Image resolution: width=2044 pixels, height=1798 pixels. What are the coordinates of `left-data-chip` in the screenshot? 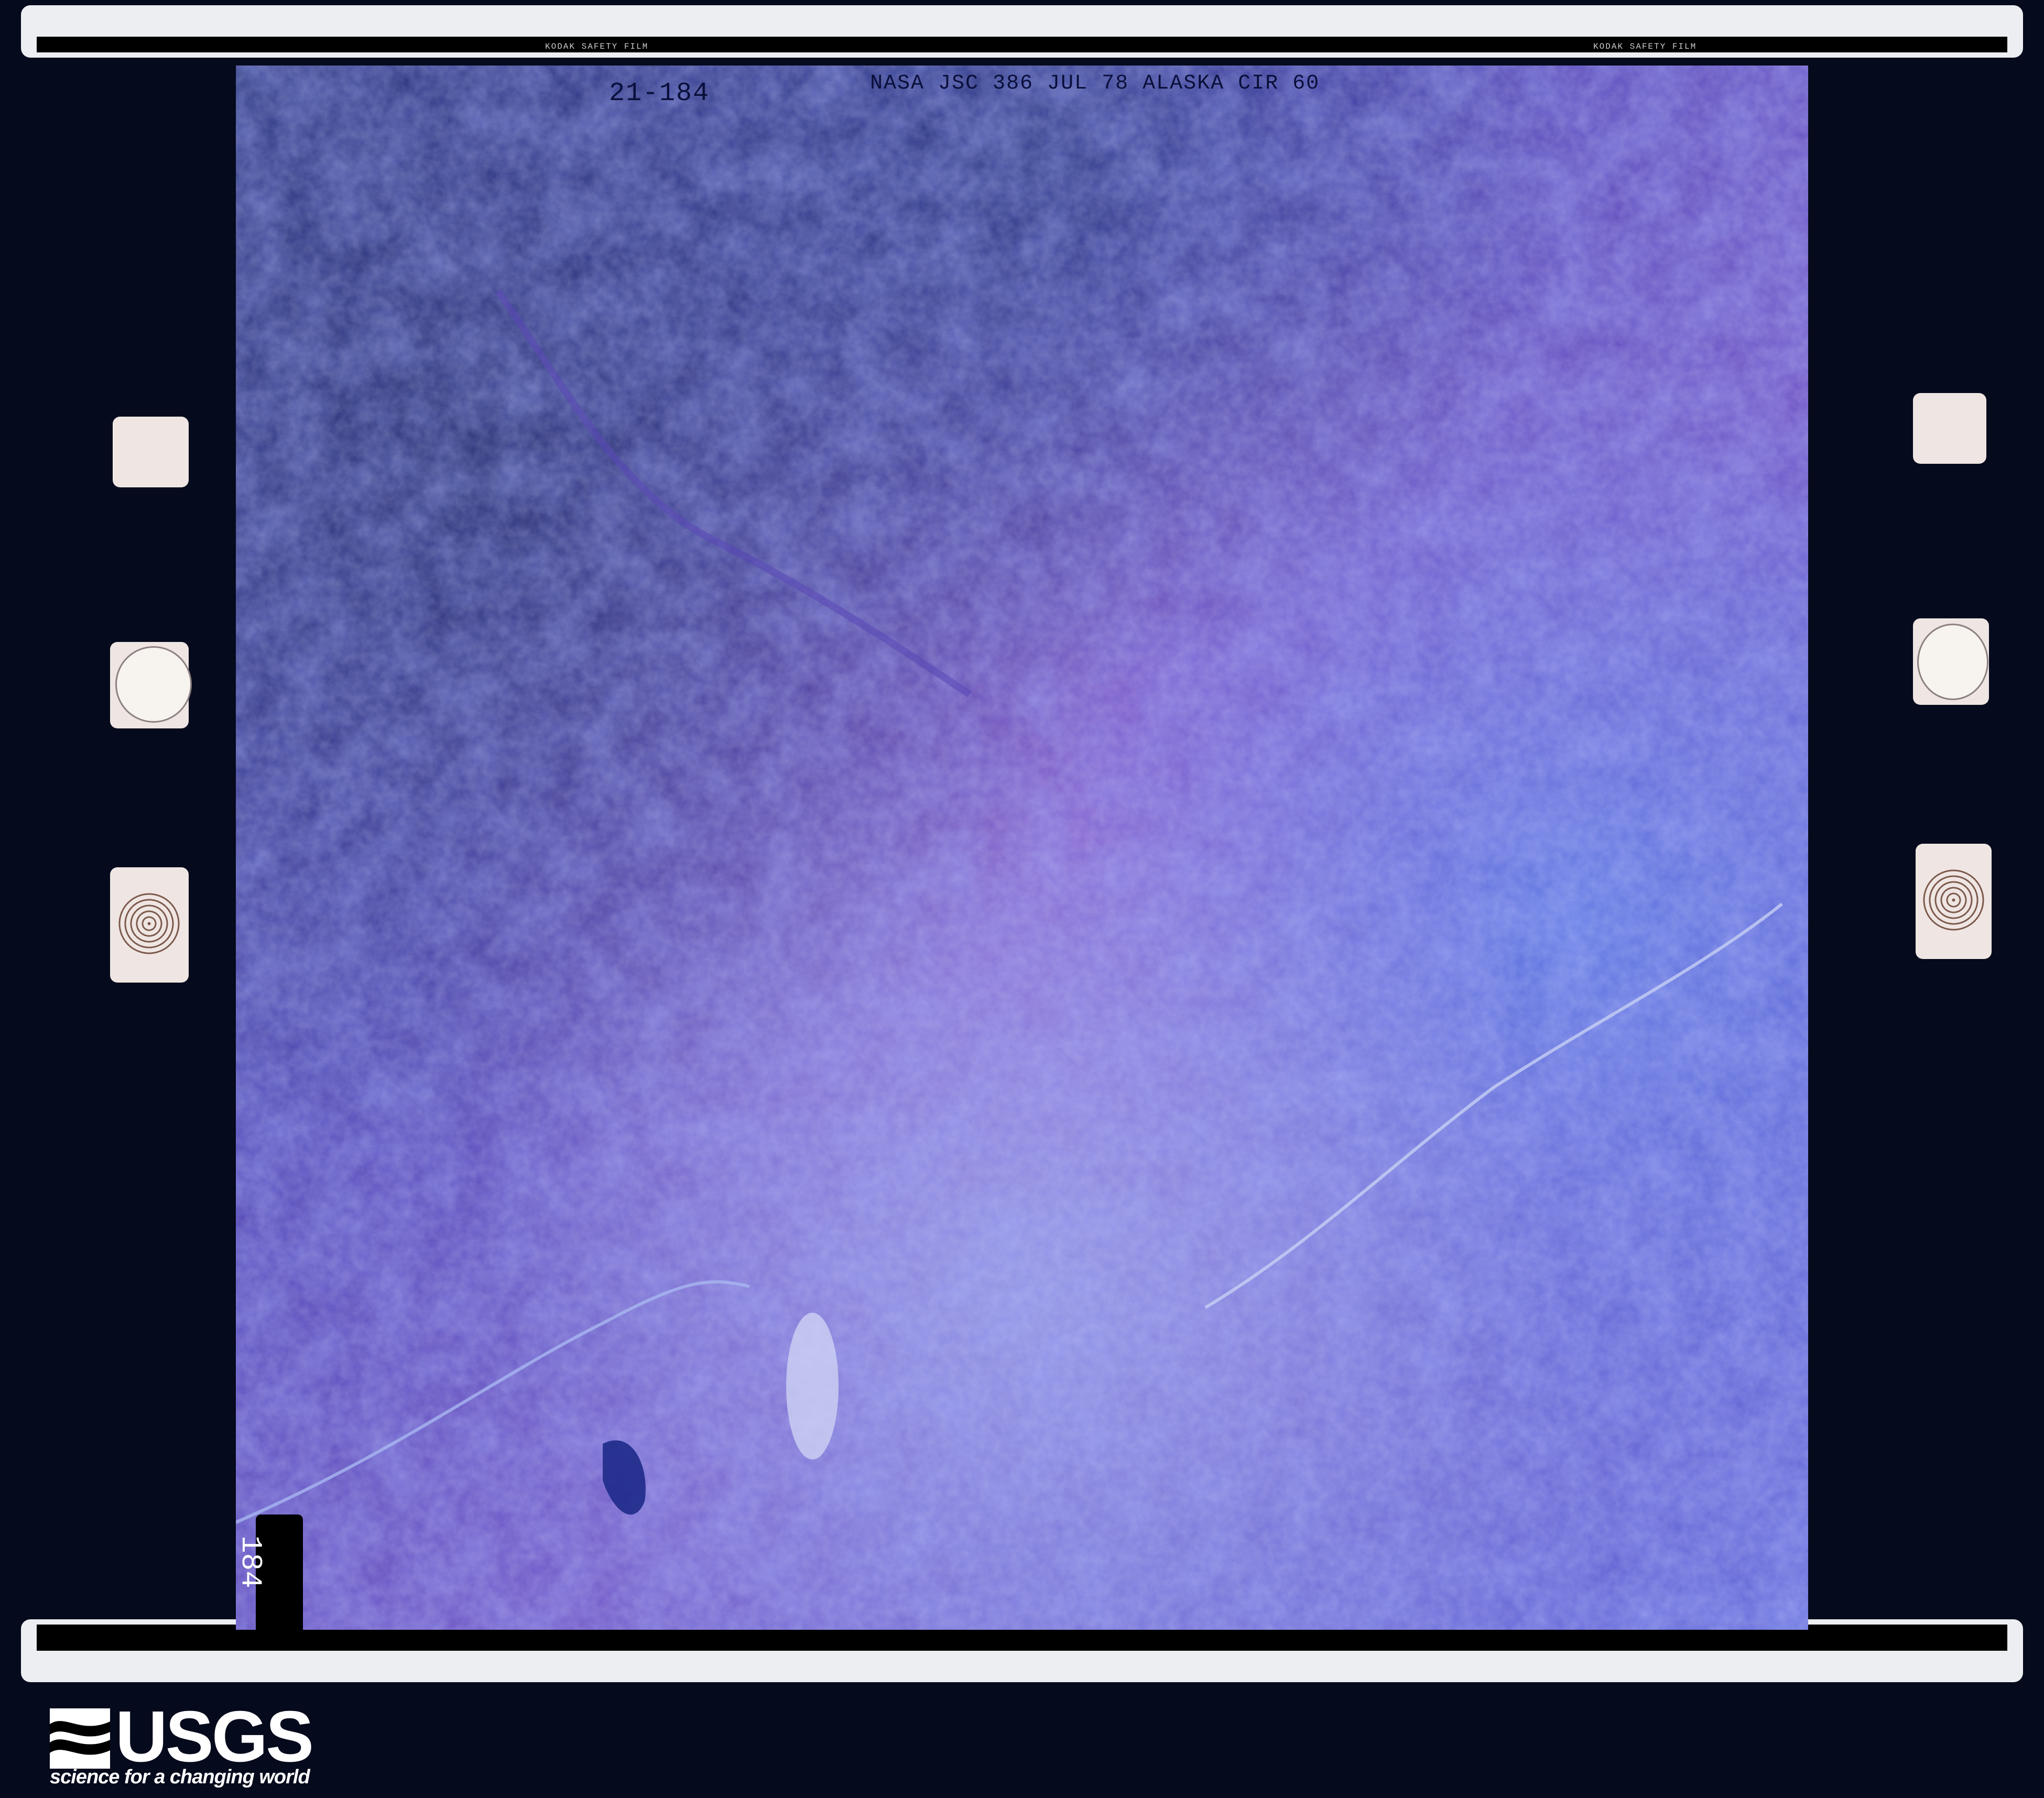 It's located at (151, 452).